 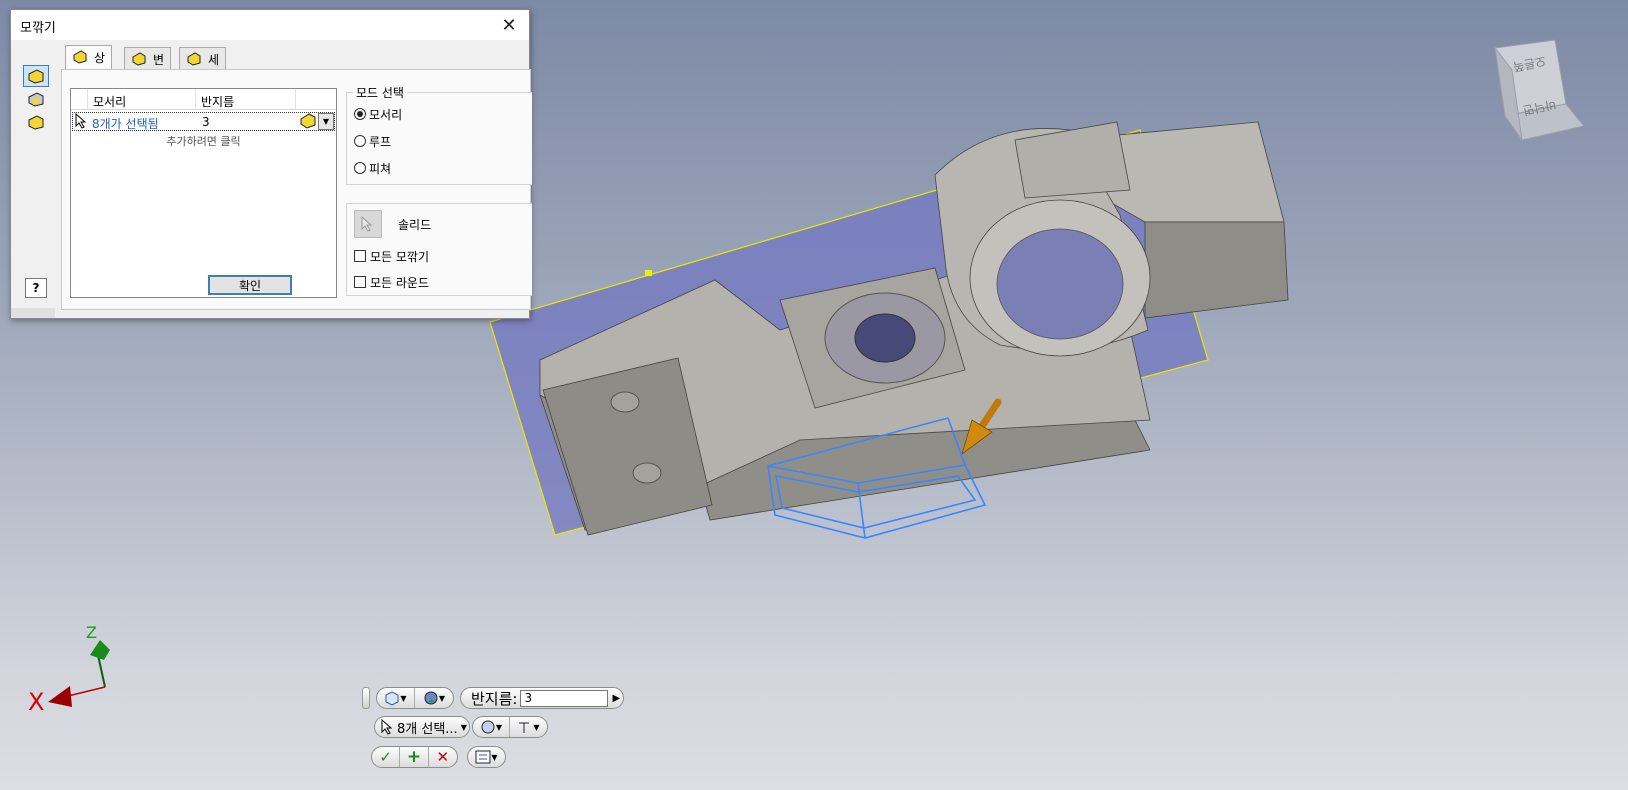 I want to click on select-filter-button: ▼, so click(x=528, y=727).